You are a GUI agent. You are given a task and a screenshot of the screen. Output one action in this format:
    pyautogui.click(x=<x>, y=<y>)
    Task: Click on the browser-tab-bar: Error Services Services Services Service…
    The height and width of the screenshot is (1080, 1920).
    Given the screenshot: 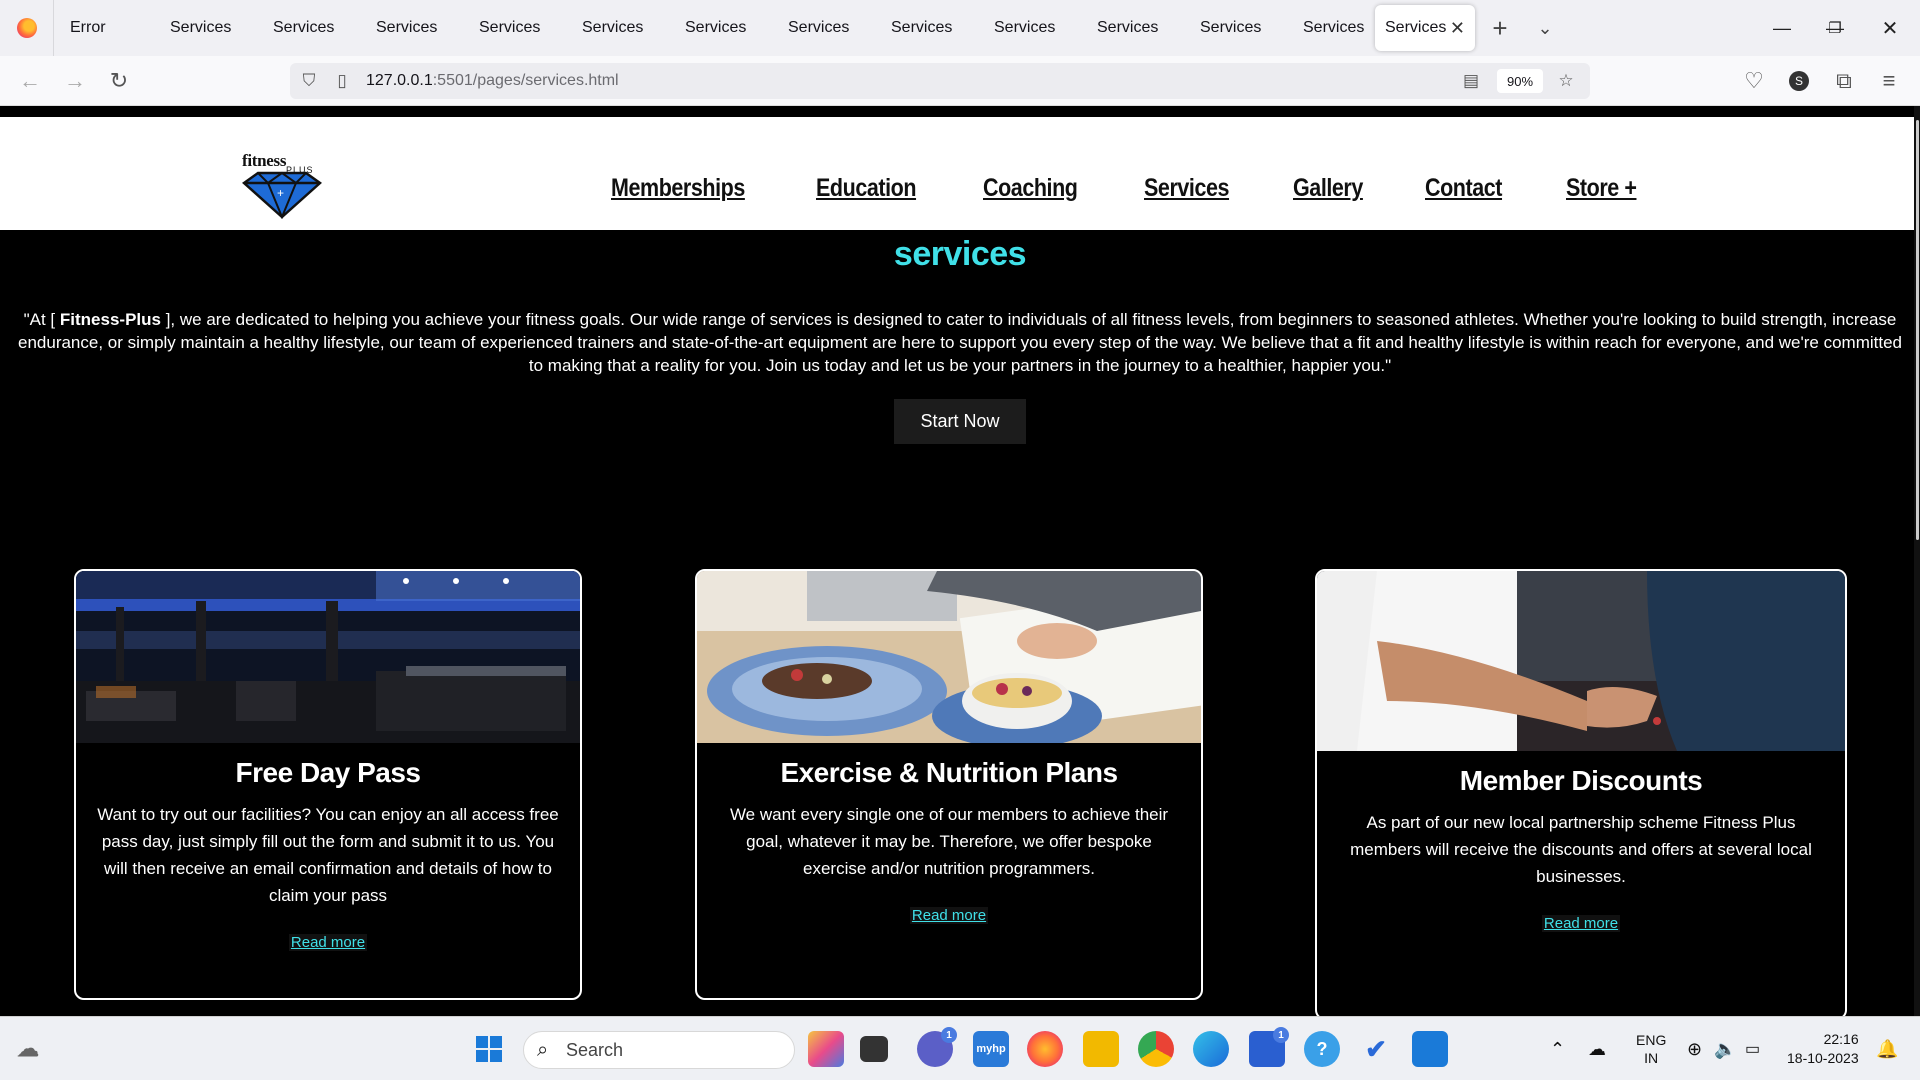 What is the action you would take?
    pyautogui.click(x=960, y=28)
    